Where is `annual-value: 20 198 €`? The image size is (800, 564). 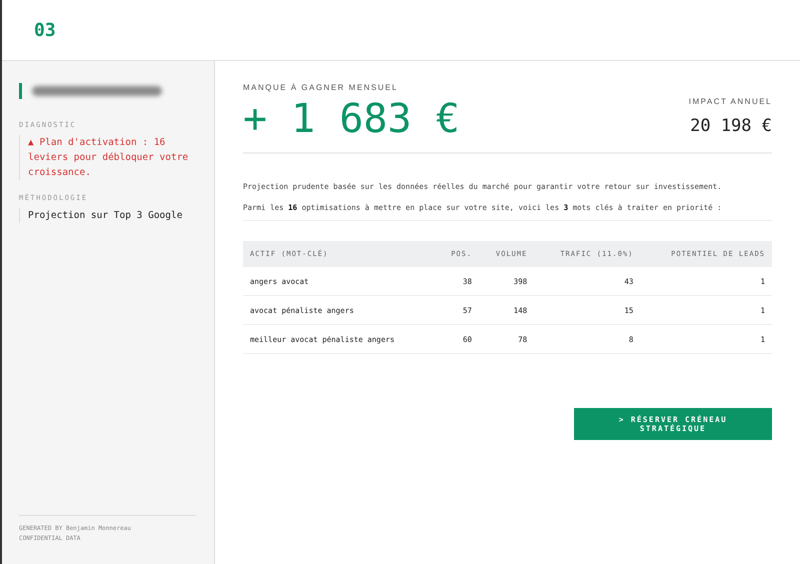 annual-value: 20 198 € is located at coordinates (730, 126).